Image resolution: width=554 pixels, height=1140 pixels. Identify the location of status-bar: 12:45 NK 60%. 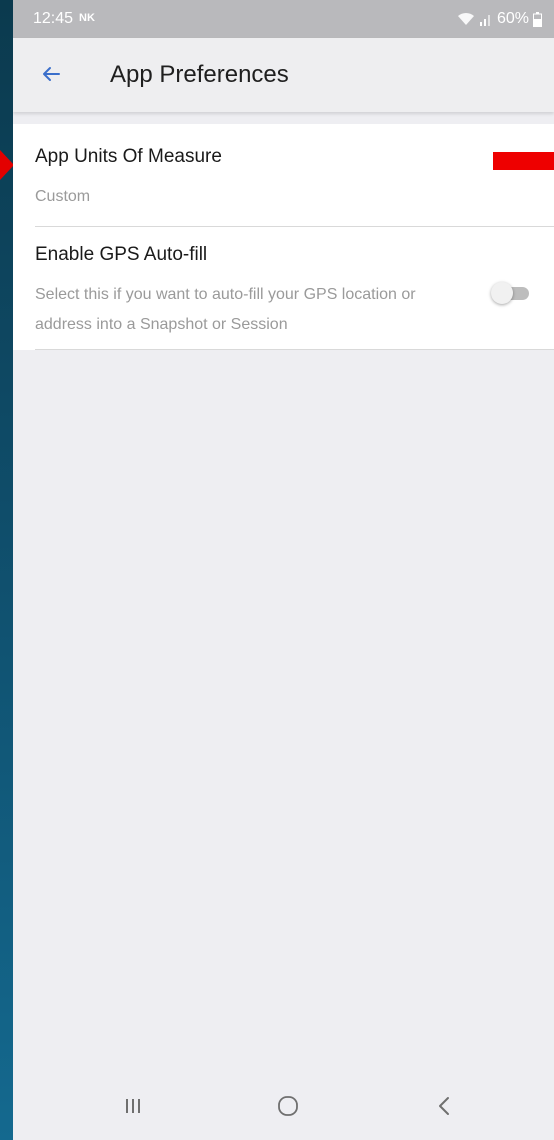
(283, 19).